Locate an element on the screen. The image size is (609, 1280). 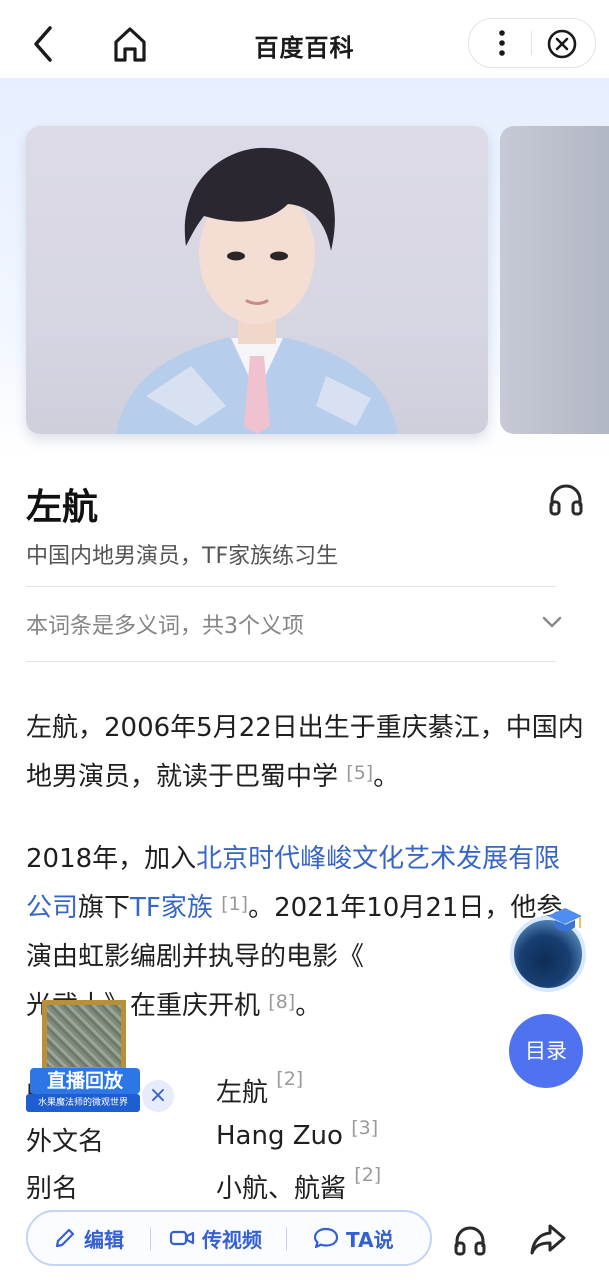
pencil-icon is located at coordinates (65, 1238).